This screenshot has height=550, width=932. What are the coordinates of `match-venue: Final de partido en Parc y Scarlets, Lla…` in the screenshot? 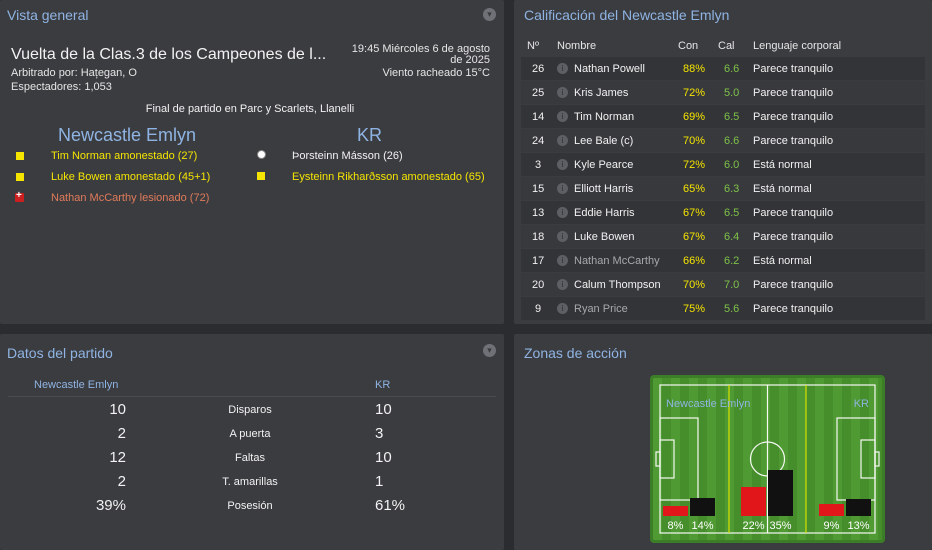 It's located at (250, 109).